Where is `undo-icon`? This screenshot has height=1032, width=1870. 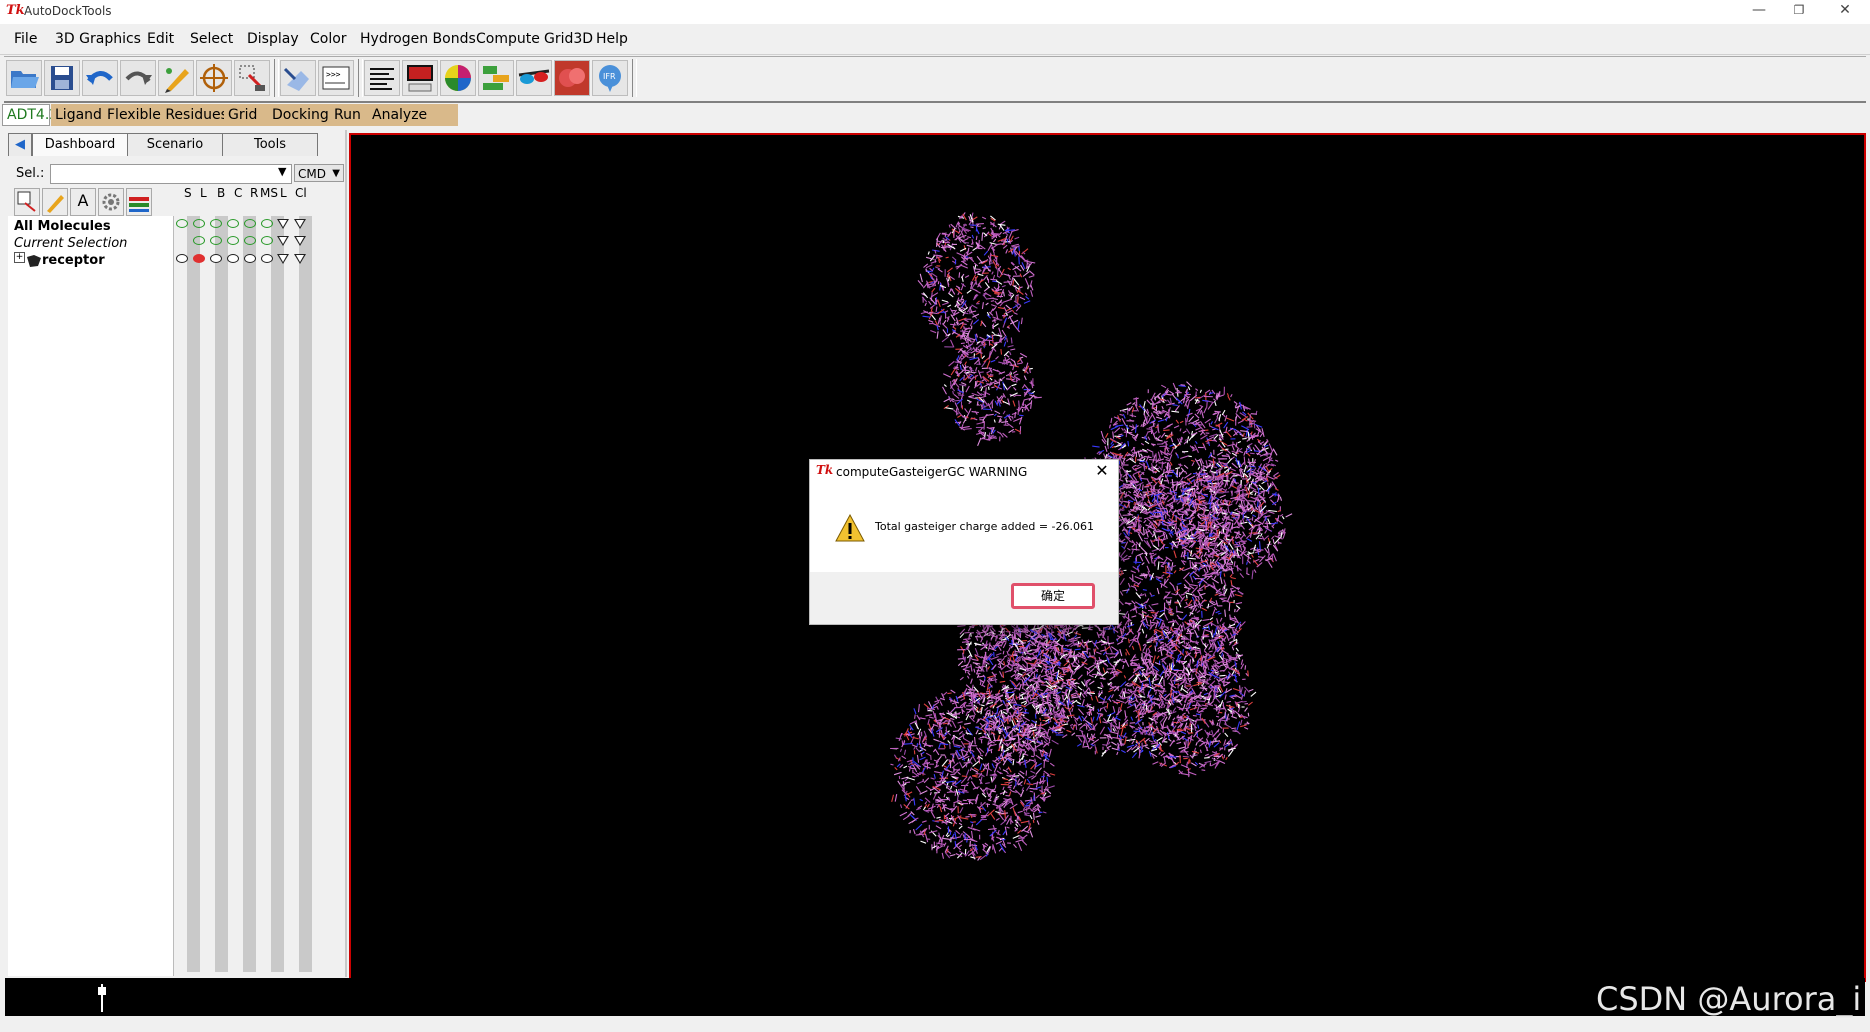
undo-icon is located at coordinates (100, 78).